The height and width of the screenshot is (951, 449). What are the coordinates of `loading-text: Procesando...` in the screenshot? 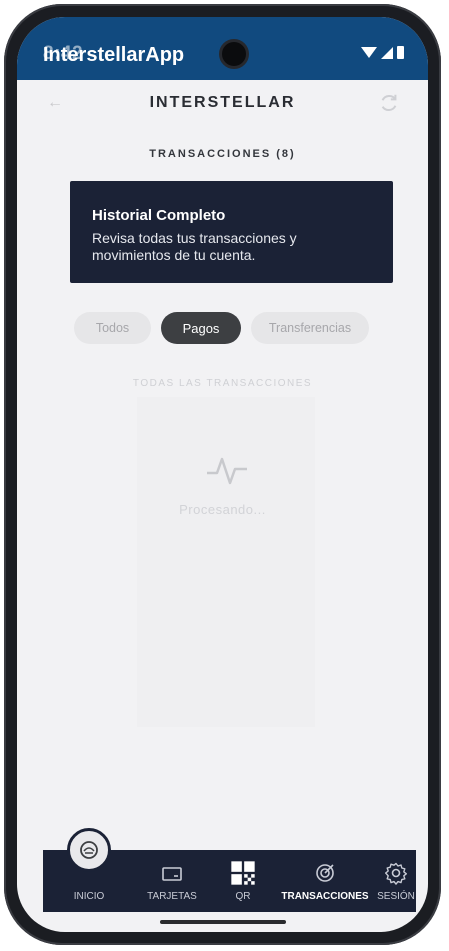 It's located at (222, 509).